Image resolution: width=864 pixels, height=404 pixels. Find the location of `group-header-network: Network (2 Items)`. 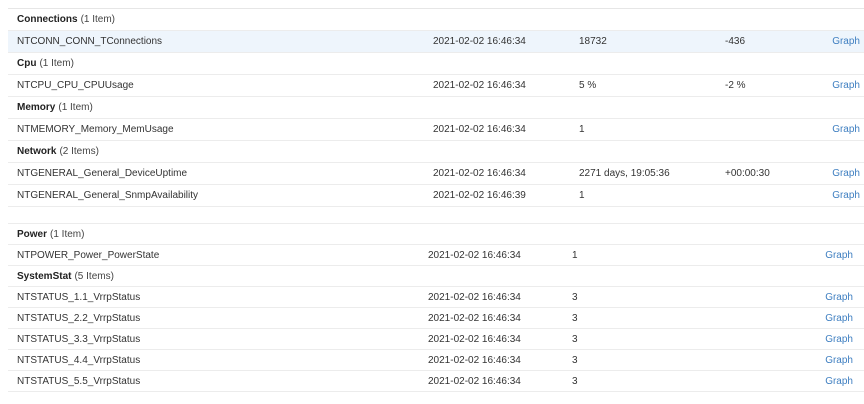

group-header-network: Network (2 Items) is located at coordinates (436, 152).